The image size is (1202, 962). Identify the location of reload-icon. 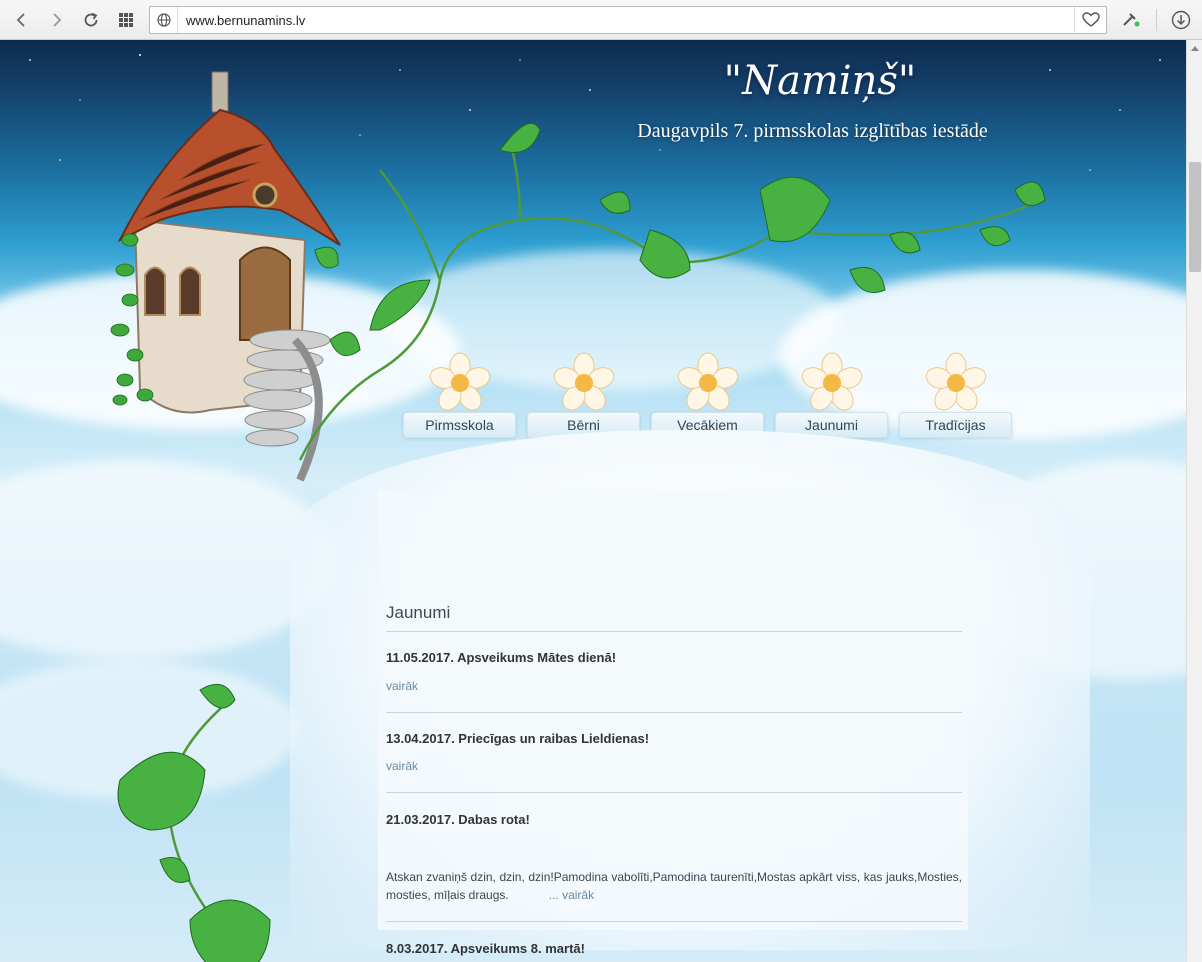
(91, 20).